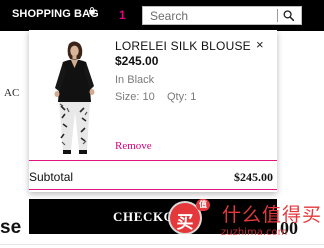 This screenshot has width=324, height=248. I want to click on search-icon, so click(289, 16).